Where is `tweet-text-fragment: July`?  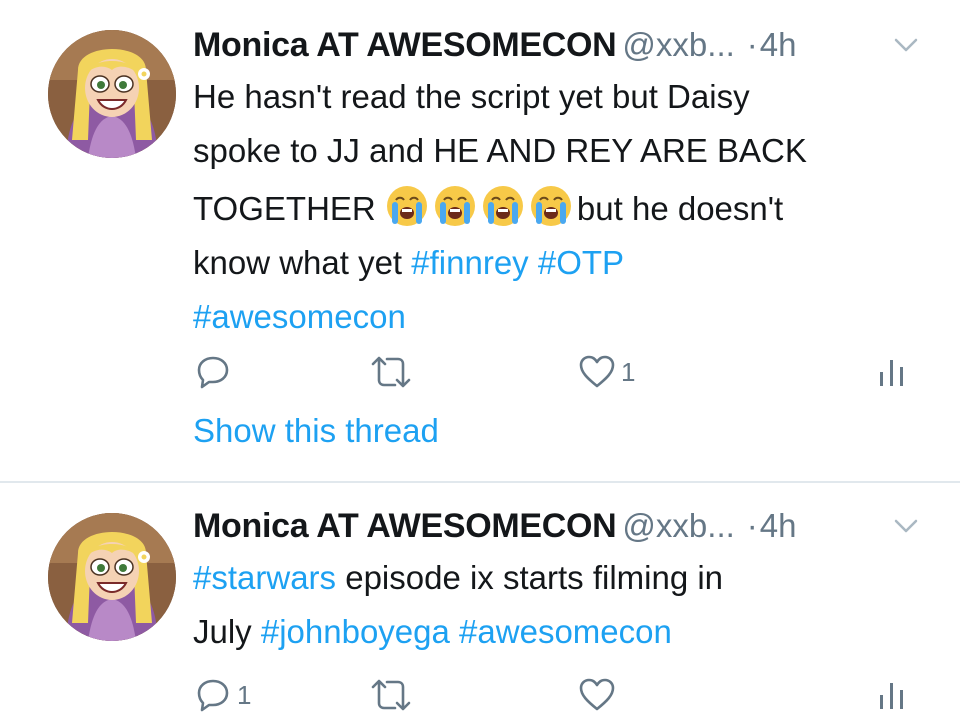
tweet-text-fragment: July is located at coordinates (227, 631).